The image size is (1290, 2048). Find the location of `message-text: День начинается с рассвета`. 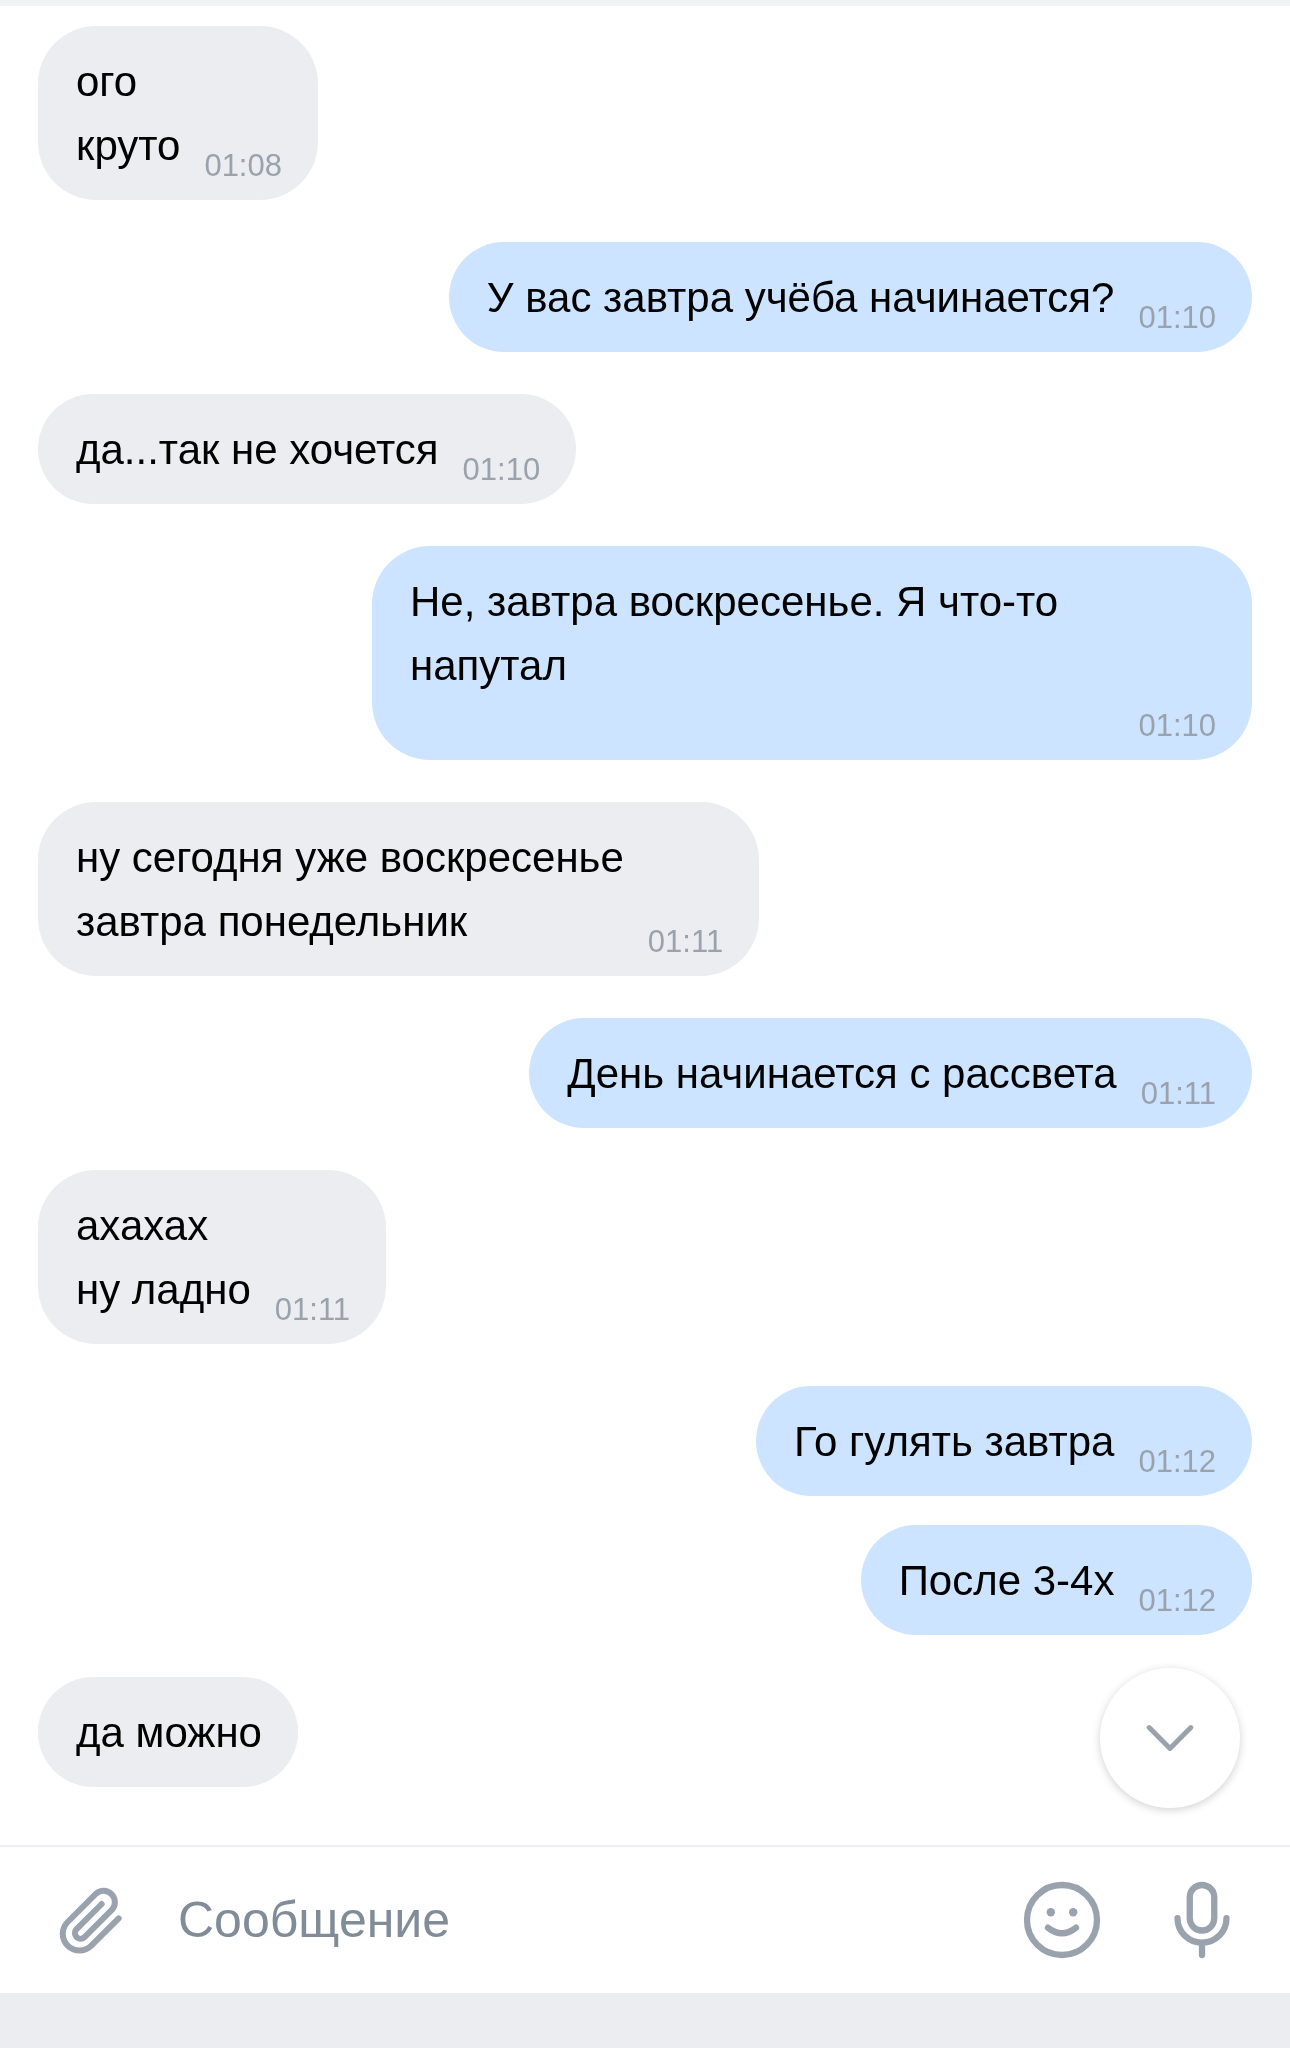

message-text: День начинается с рассвета is located at coordinates (842, 1074).